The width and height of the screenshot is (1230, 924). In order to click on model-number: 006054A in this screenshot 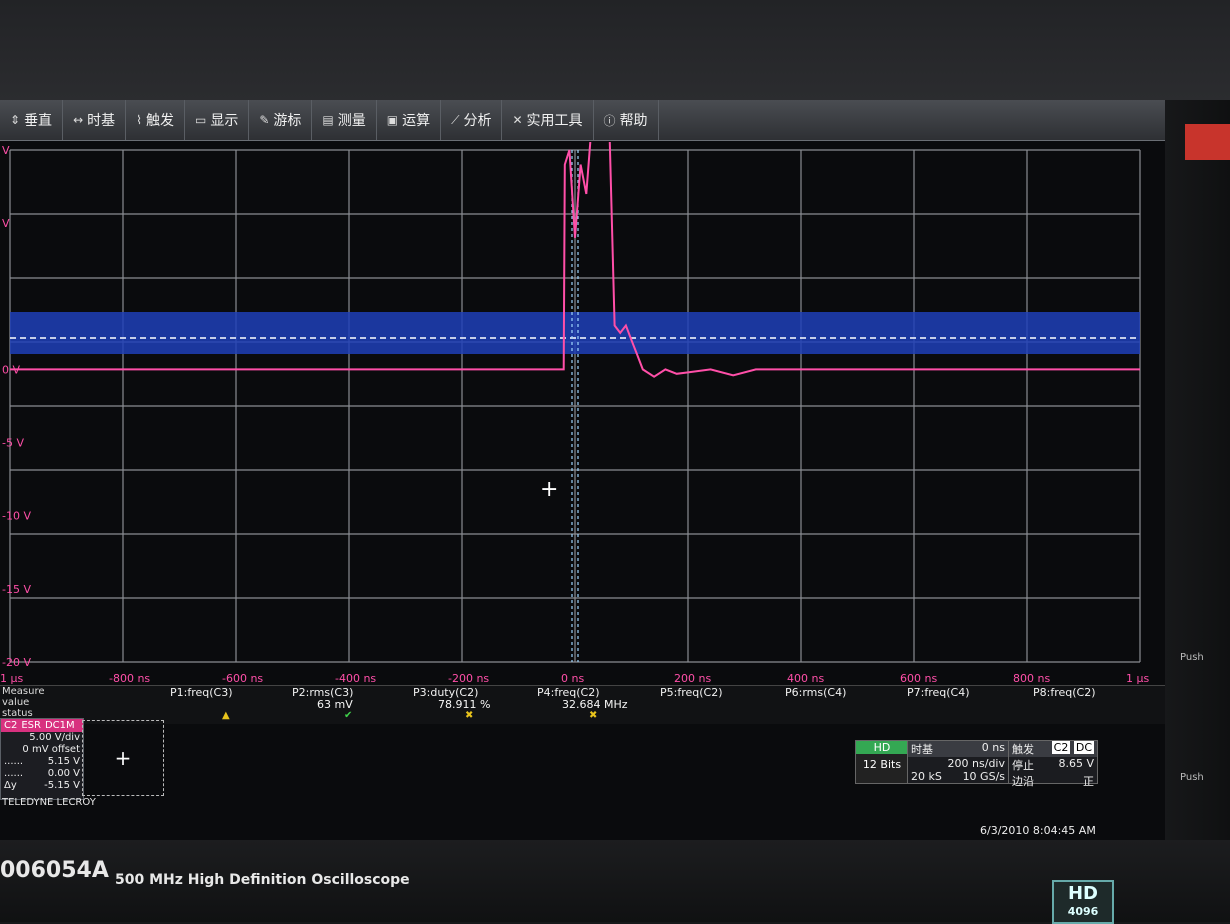, I will do `click(54, 870)`.